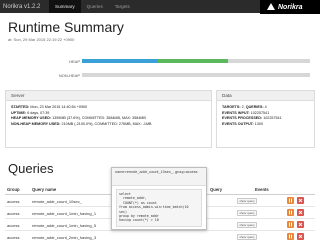 This screenshot has width=320, height=240. I want to click on logo-text: Norikra, so click(290, 7).